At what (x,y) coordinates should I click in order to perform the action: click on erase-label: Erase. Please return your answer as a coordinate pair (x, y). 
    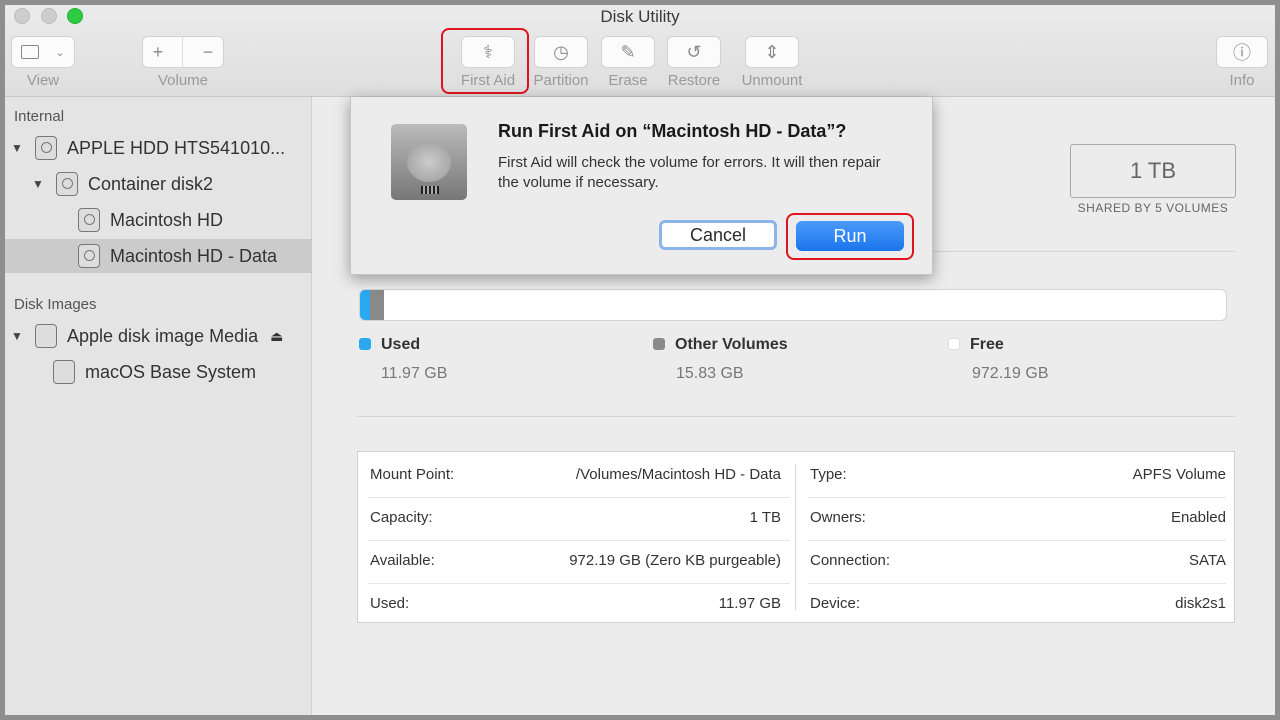
    Looking at the image, I should click on (628, 80).